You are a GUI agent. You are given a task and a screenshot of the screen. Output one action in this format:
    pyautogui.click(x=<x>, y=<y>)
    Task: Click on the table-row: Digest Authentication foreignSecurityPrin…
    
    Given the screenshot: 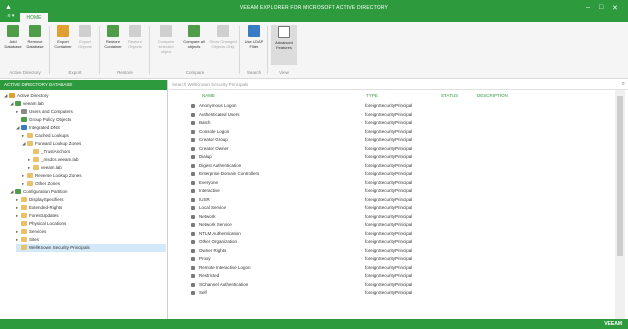 What is the action you would take?
    pyautogui.click(x=392, y=166)
    